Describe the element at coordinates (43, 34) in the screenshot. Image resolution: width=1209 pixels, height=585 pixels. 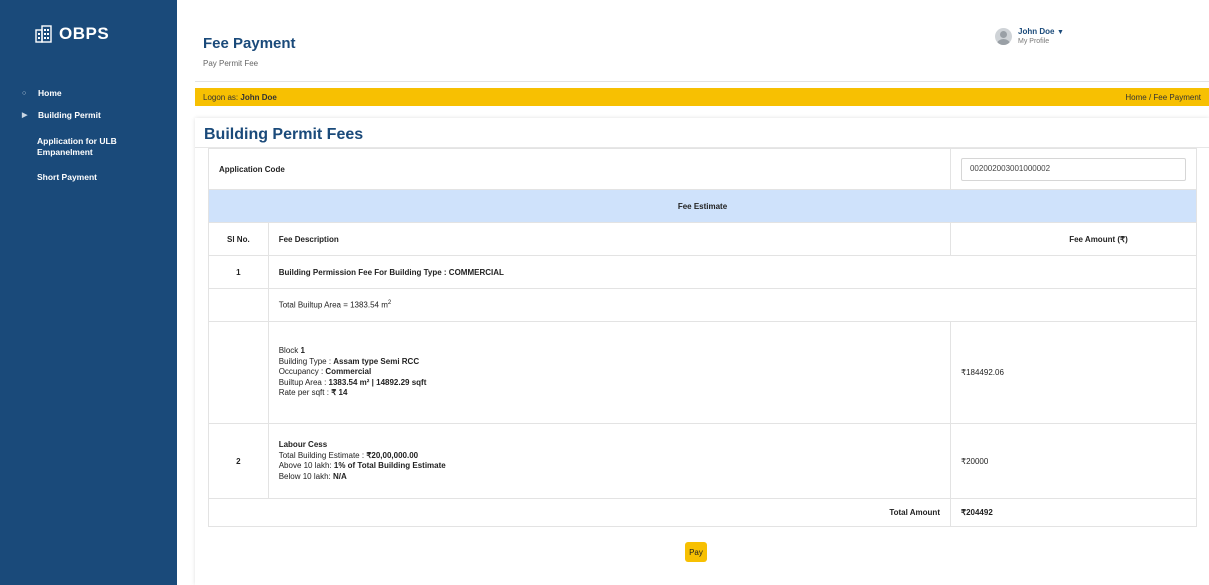
I see `building-icon` at that location.